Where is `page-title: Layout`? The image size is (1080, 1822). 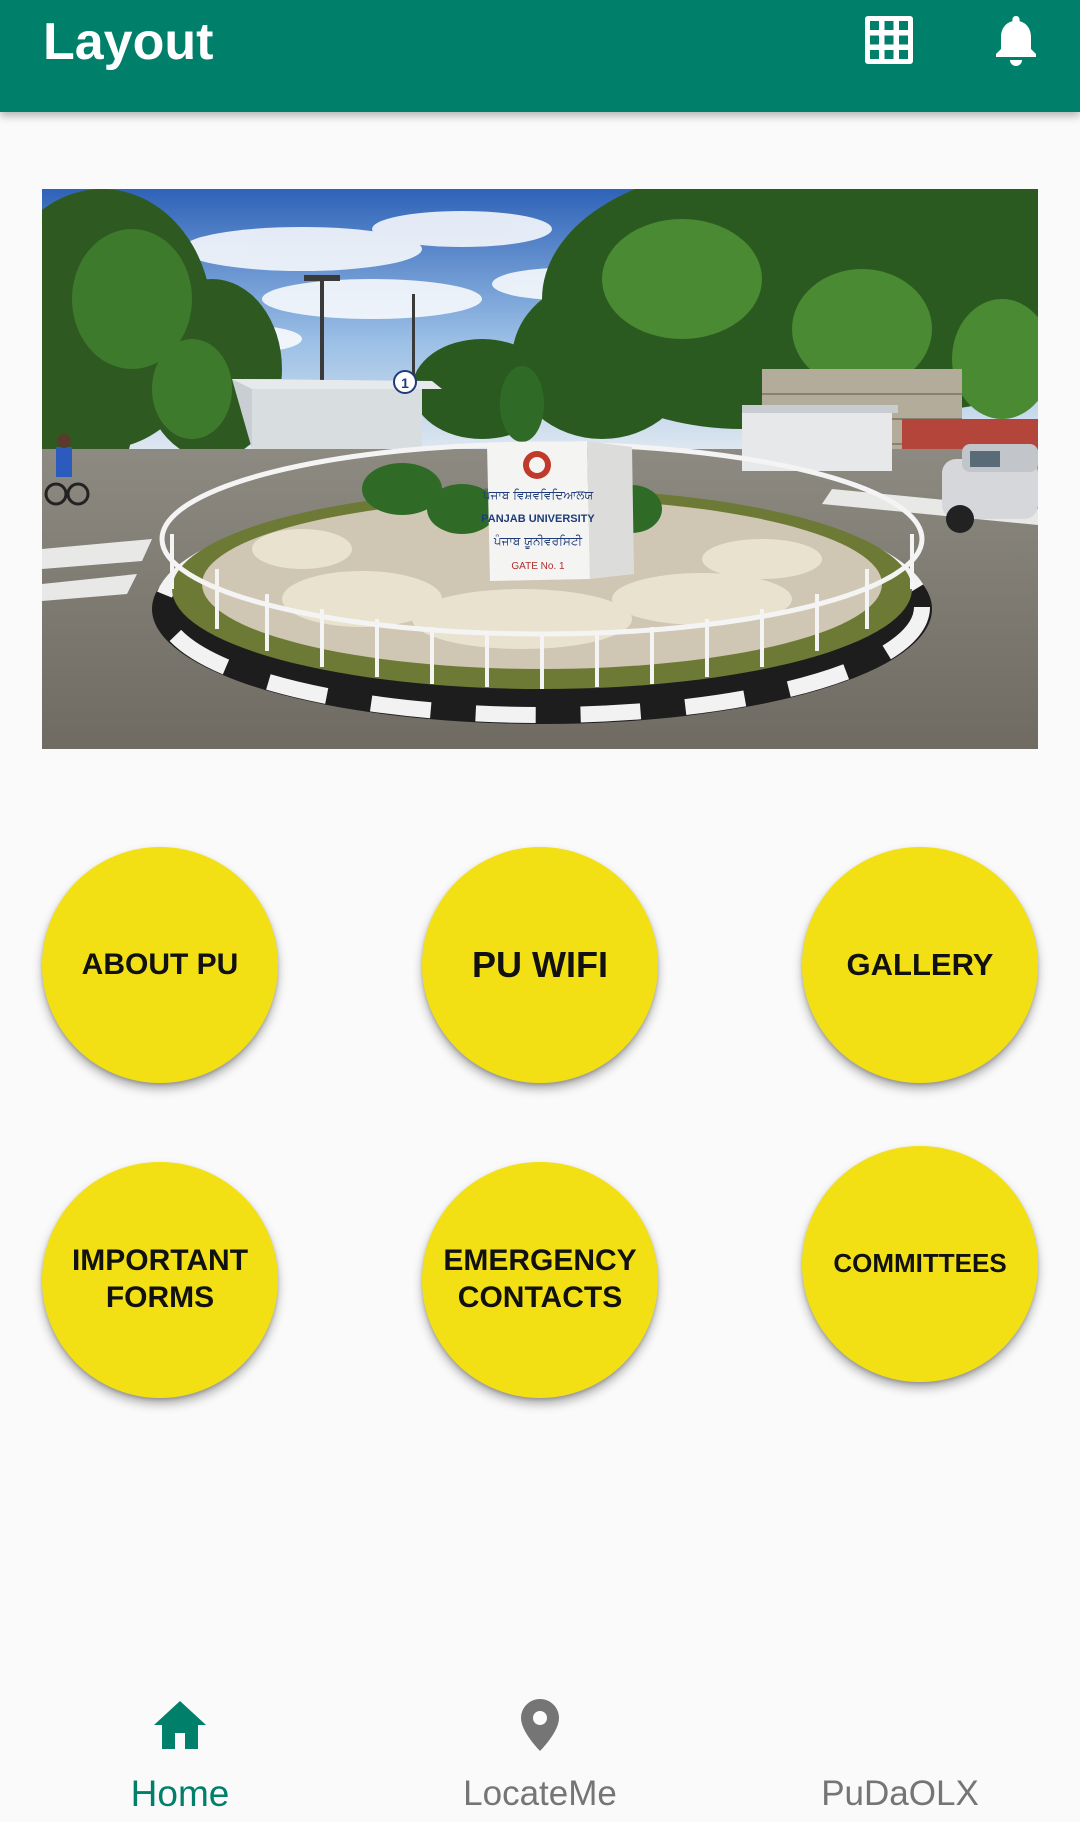
page-title: Layout is located at coordinates (128, 42).